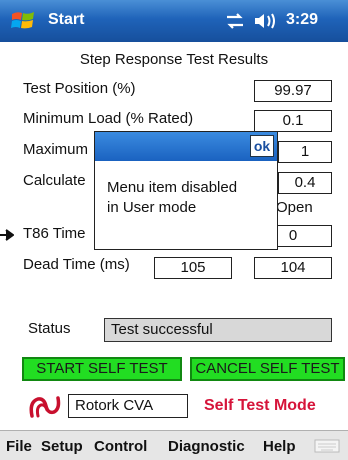 The height and width of the screenshot is (460, 348). I want to click on calc-partial-value: 0.4, so click(305, 183).